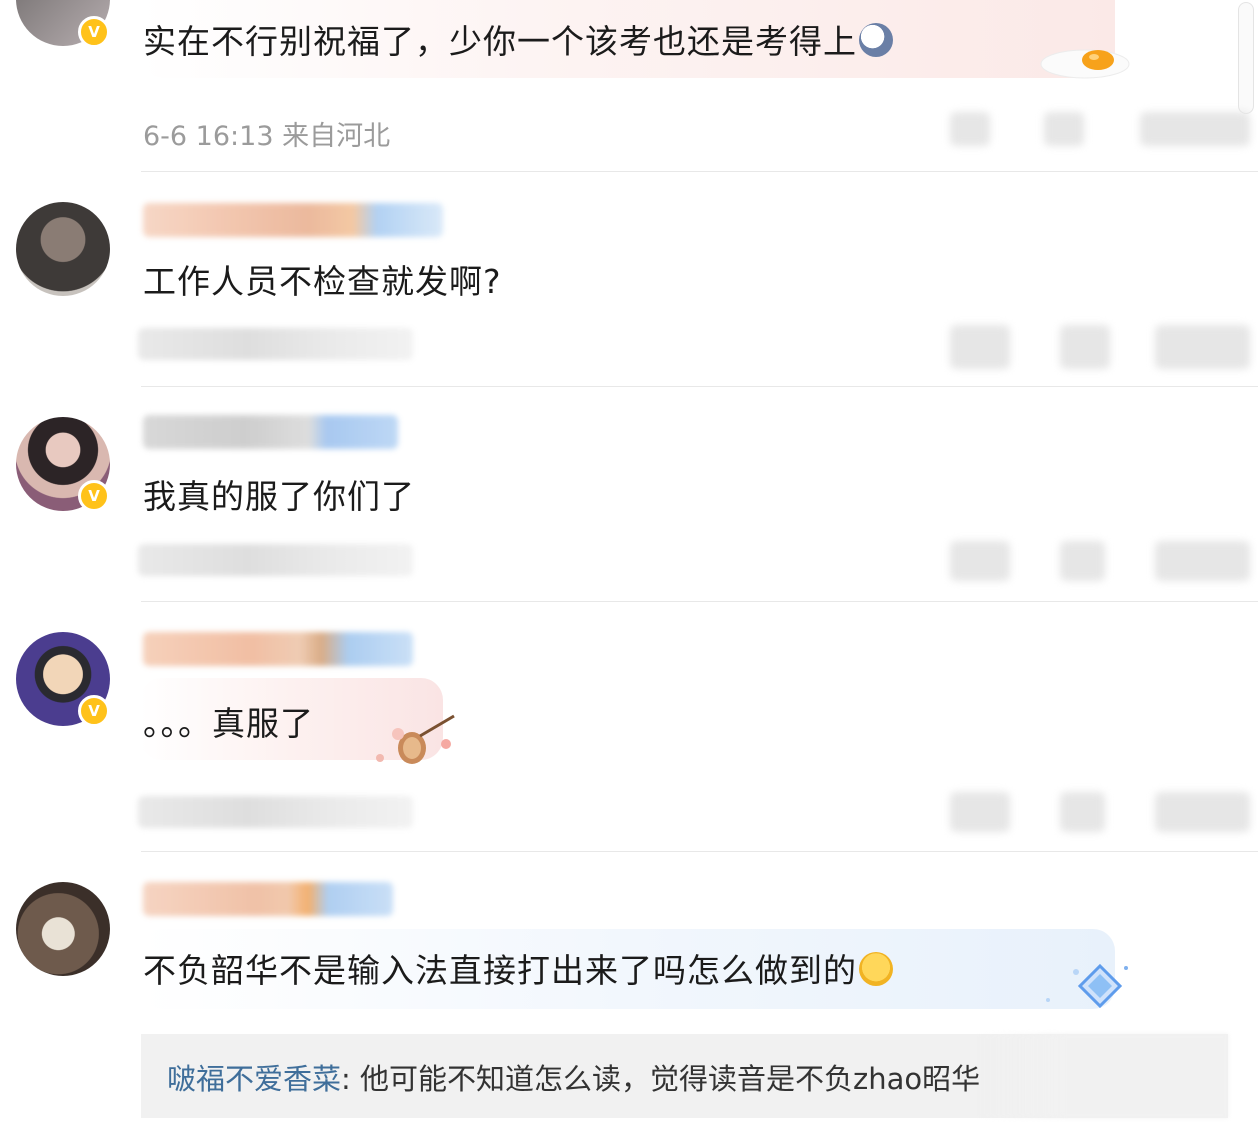  Describe the element at coordinates (518, 968) in the screenshot. I see `comment-text: 不负韶华不是输入法直接打出来了吗怎么做到的` at that location.